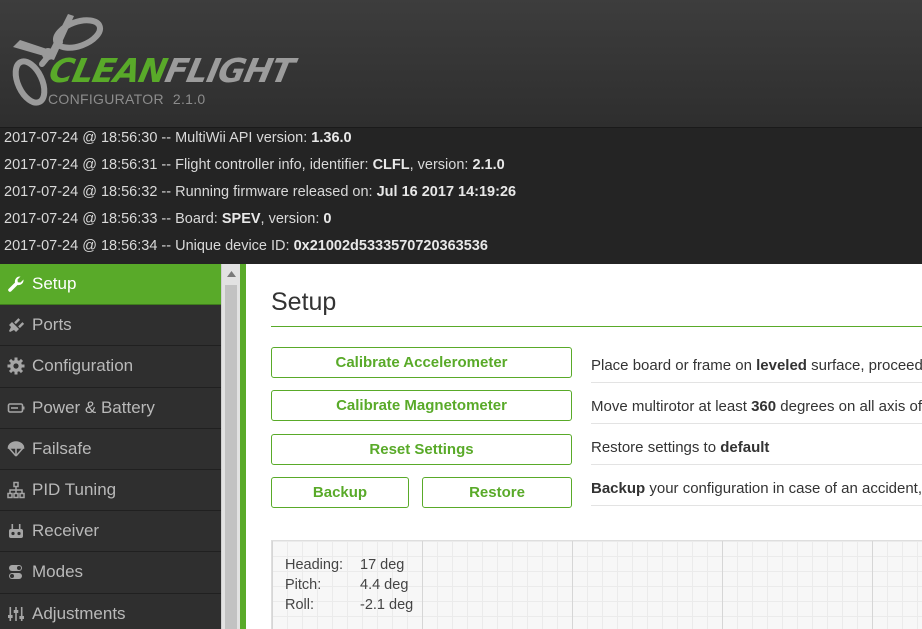 This screenshot has width=922, height=629. I want to click on sidebar-item-power-battery: Power & Battery, so click(110, 408).